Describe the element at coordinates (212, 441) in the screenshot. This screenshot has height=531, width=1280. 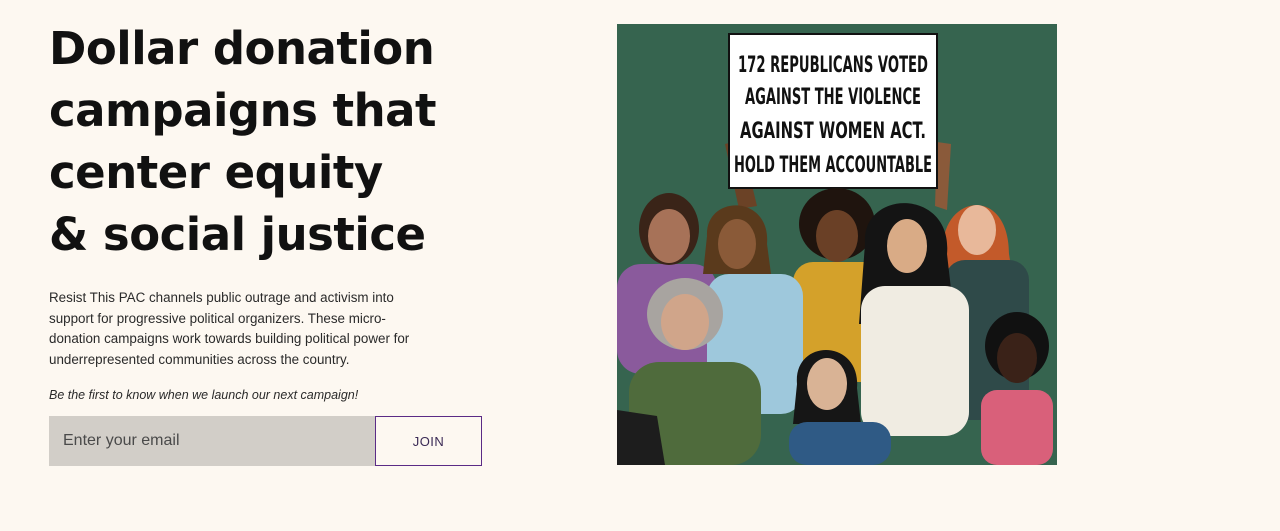
I see `email-field` at that location.